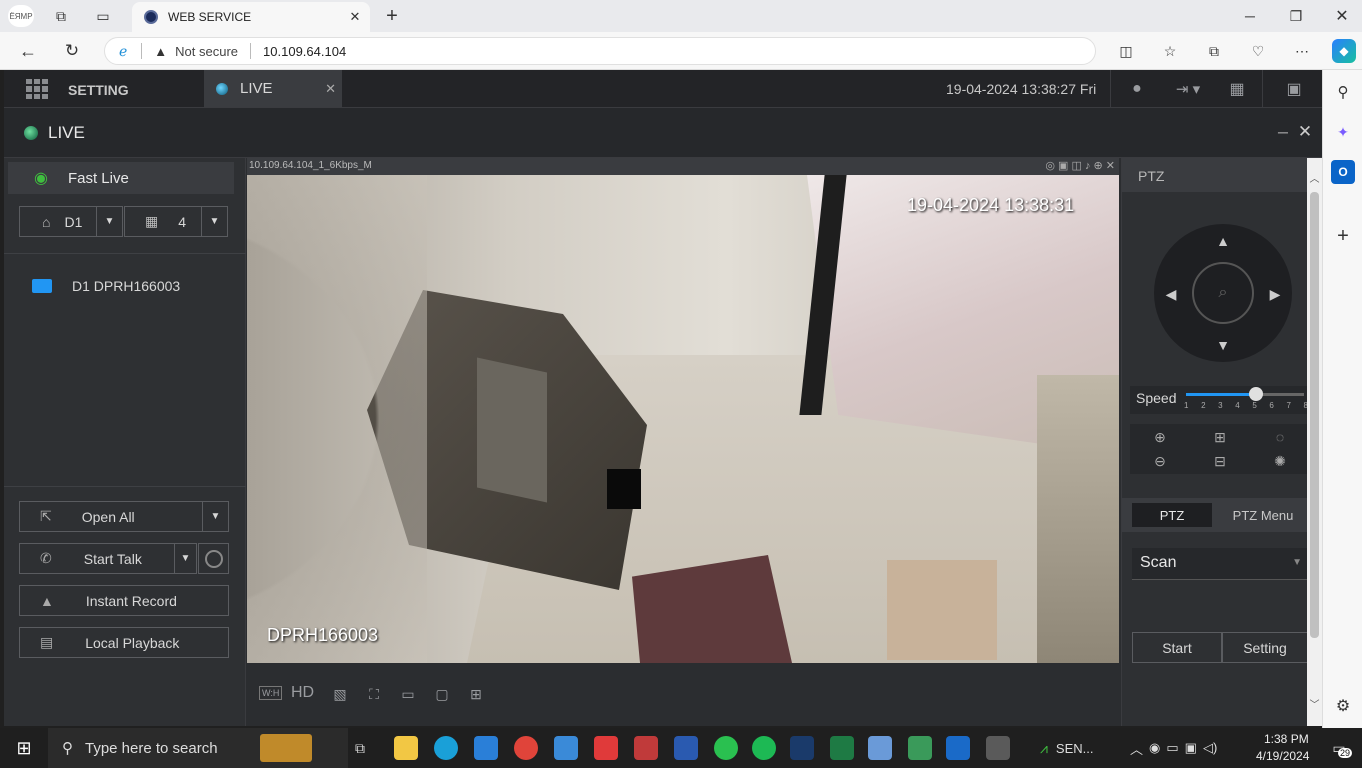 The image size is (1362, 768). What do you see at coordinates (1302, 51) in the screenshot?
I see `more-icon: ⋯` at bounding box center [1302, 51].